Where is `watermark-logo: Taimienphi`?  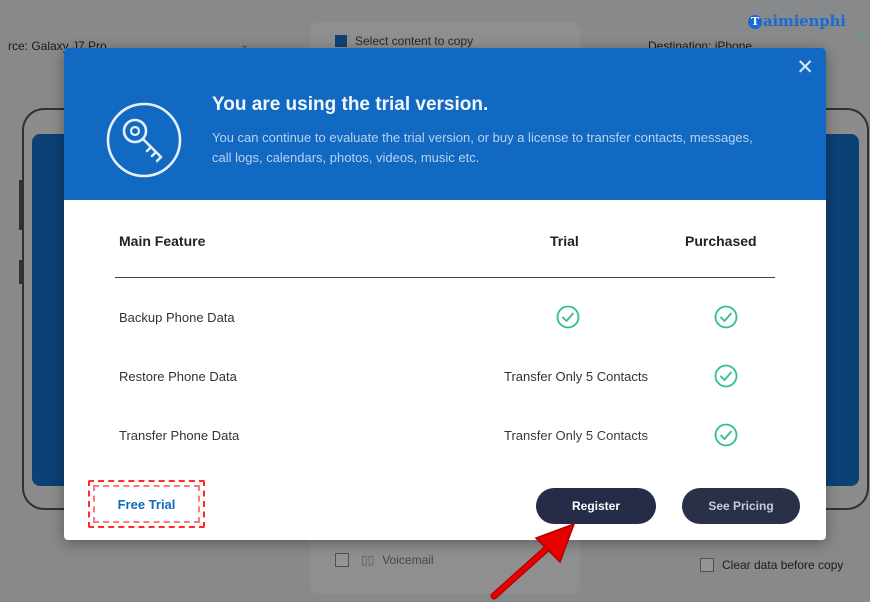 watermark-logo: Taimienphi is located at coordinates (797, 21).